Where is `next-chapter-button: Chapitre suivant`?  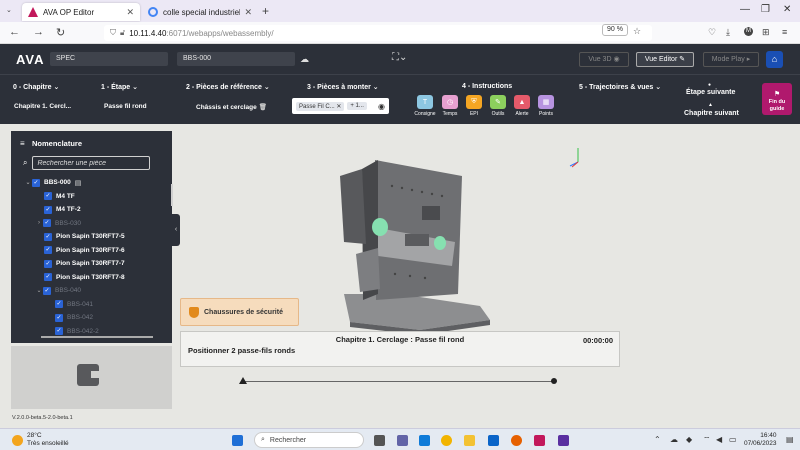 next-chapter-button: Chapitre suivant is located at coordinates (711, 113).